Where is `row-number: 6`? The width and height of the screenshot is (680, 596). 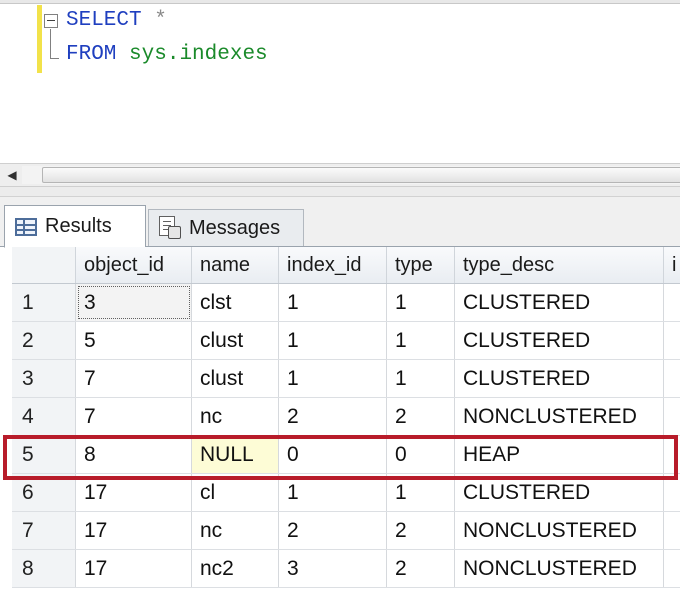
row-number: 6 is located at coordinates (44, 492).